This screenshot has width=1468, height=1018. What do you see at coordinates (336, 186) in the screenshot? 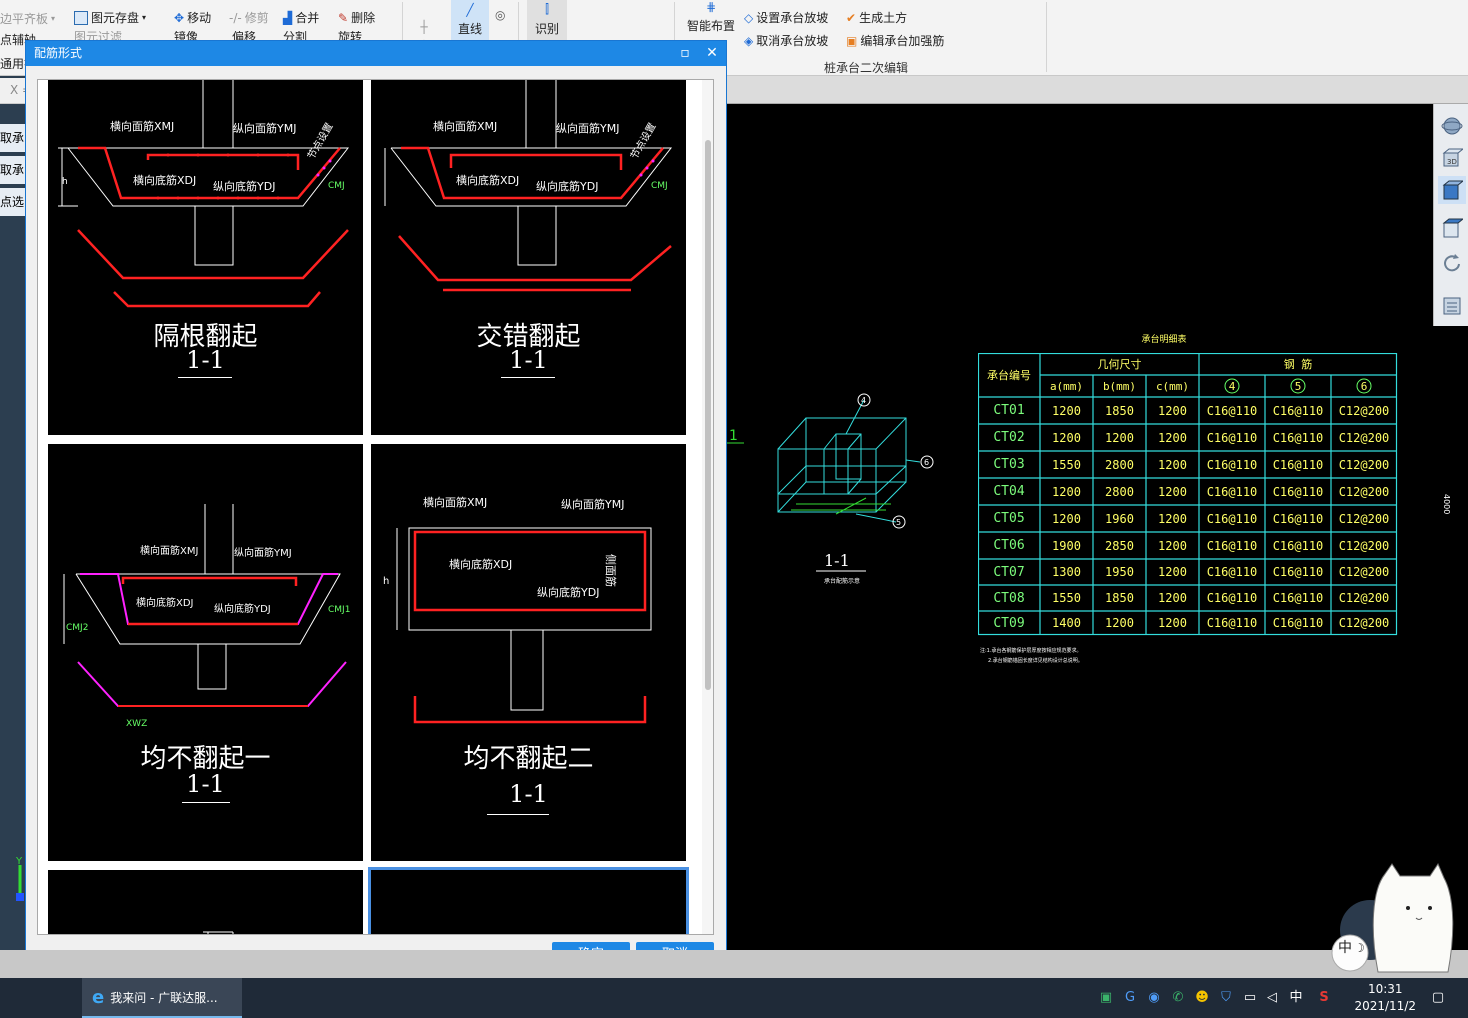
I see `svg-text: CMJ` at bounding box center [336, 186].